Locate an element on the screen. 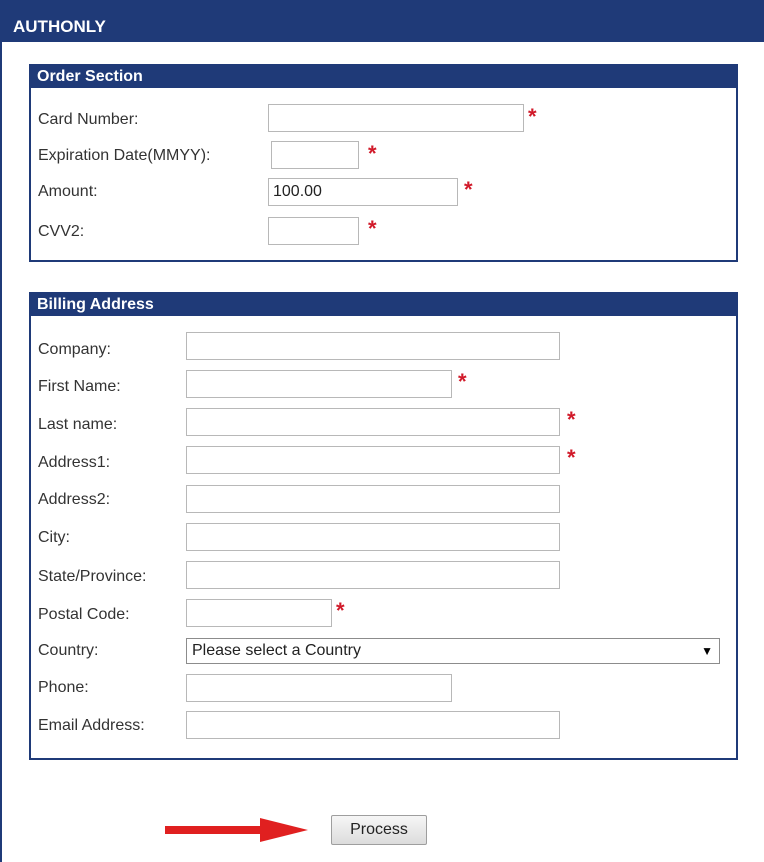  page-left-border is located at coordinates (1, 431).